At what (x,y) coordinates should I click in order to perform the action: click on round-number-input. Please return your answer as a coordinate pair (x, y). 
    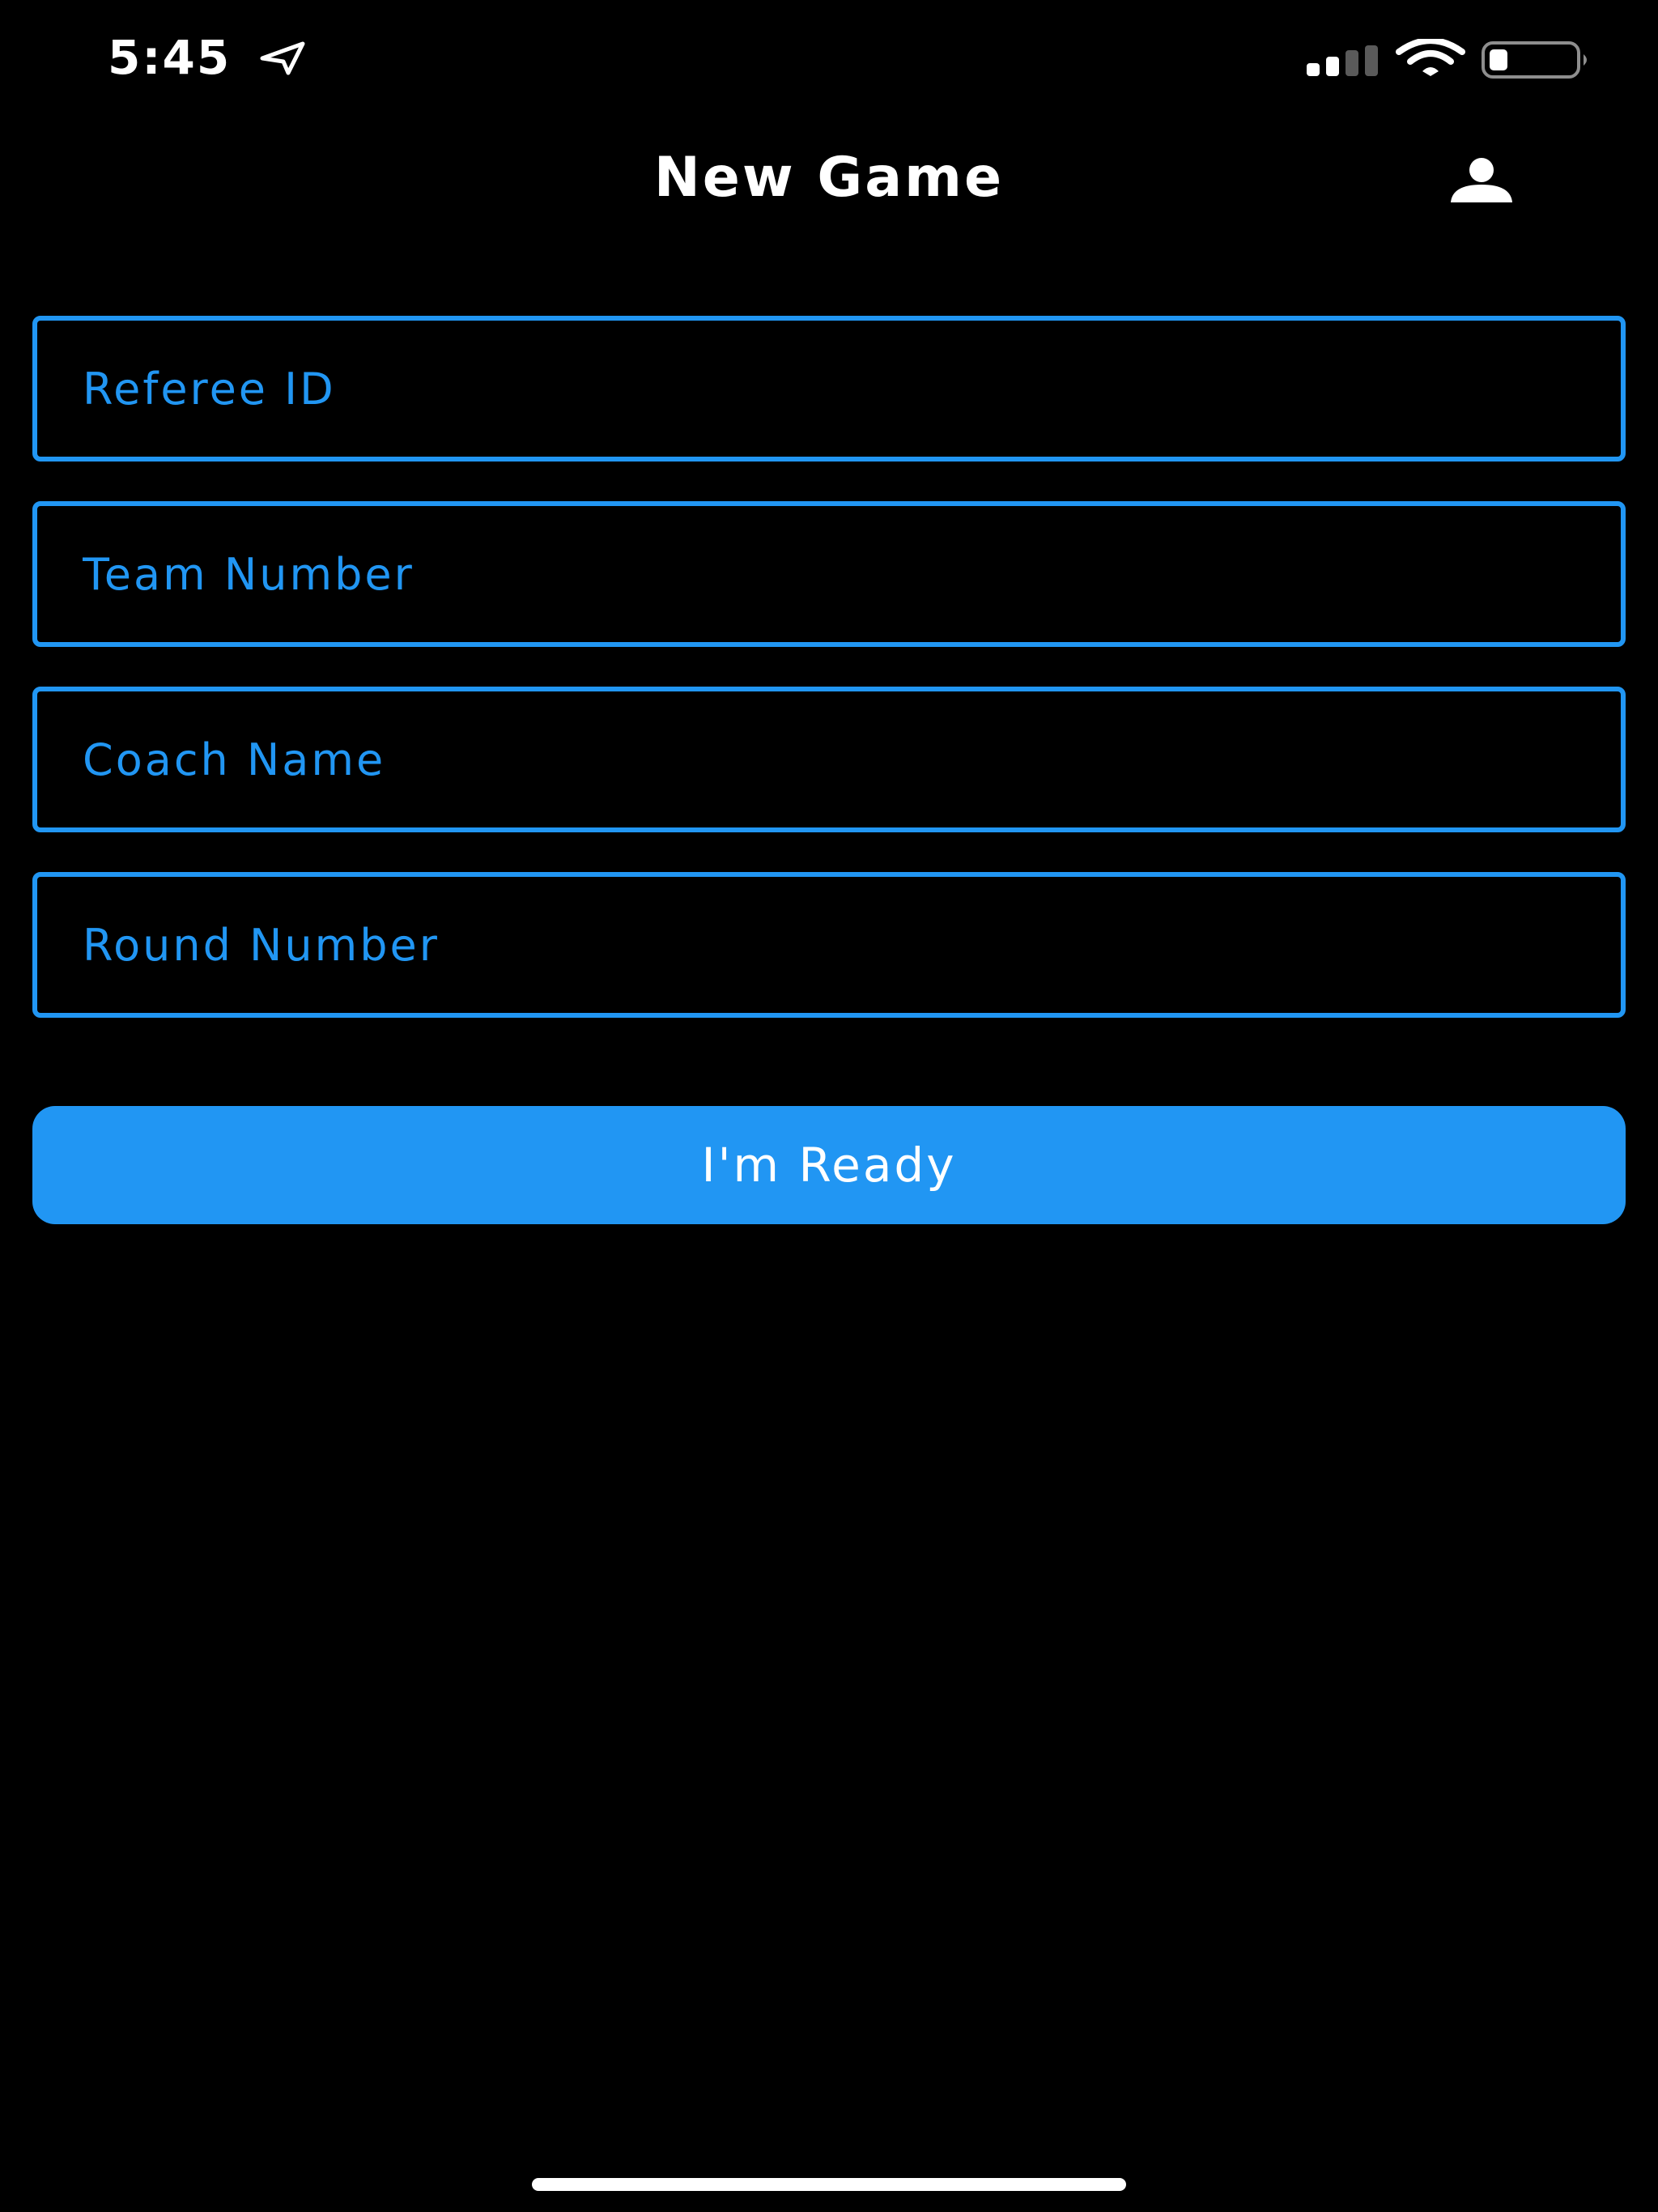
    Looking at the image, I should click on (829, 945).